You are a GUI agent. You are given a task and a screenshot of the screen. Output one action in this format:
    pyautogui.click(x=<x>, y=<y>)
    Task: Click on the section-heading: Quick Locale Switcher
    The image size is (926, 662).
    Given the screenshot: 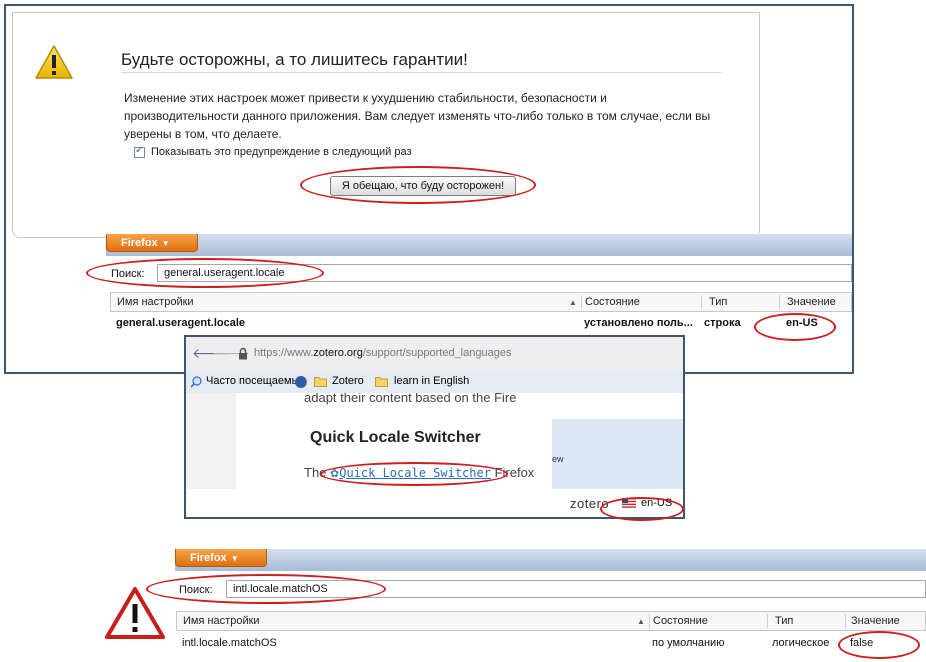 What is the action you would take?
    pyautogui.click(x=395, y=437)
    